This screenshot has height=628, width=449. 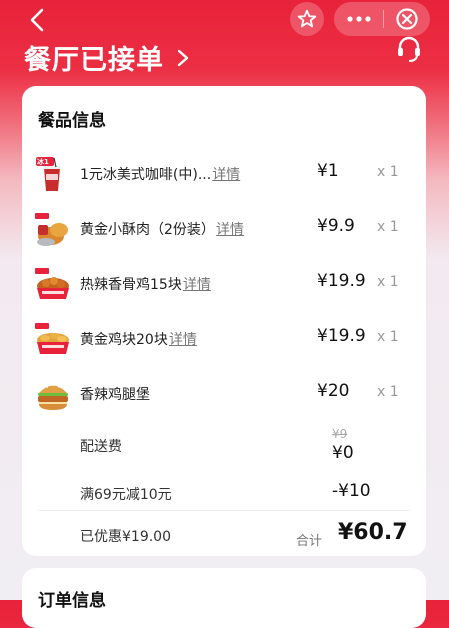 What do you see at coordinates (94, 60) in the screenshot?
I see `order-status-text: 餐厅已接单` at bounding box center [94, 60].